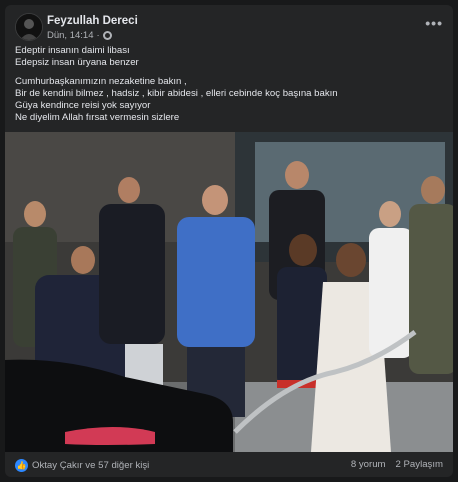  What do you see at coordinates (29, 27) in the screenshot?
I see `author-avatar` at bounding box center [29, 27].